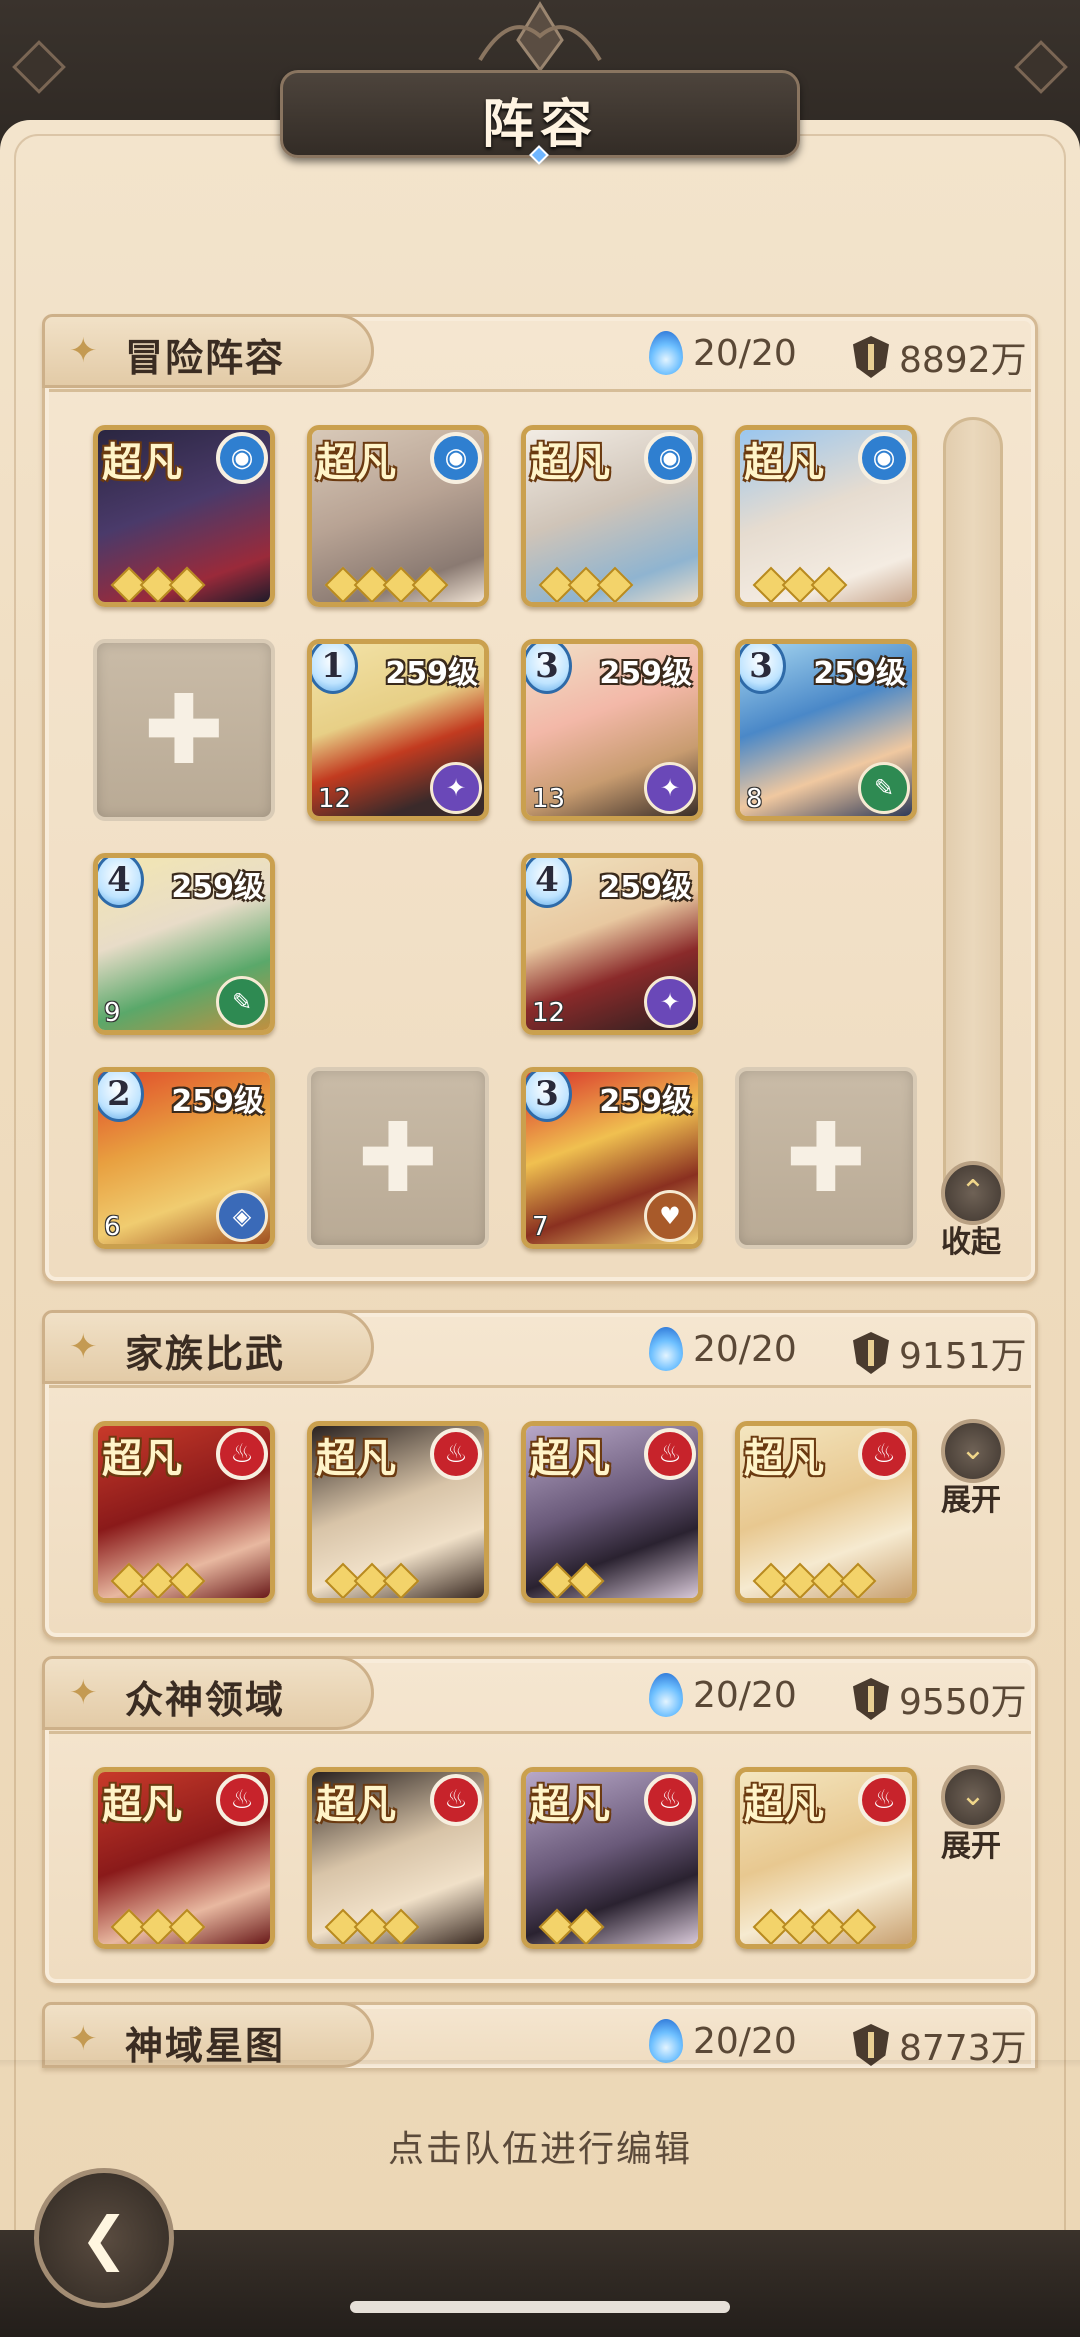 This screenshot has width=1080, height=2337. I want to click on power-value: 9151万, so click(963, 1356).